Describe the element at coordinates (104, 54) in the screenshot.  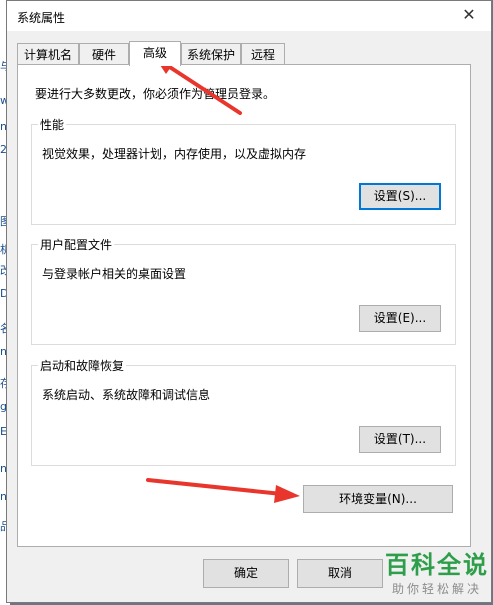
I see `tab-hardware: 硬件` at that location.